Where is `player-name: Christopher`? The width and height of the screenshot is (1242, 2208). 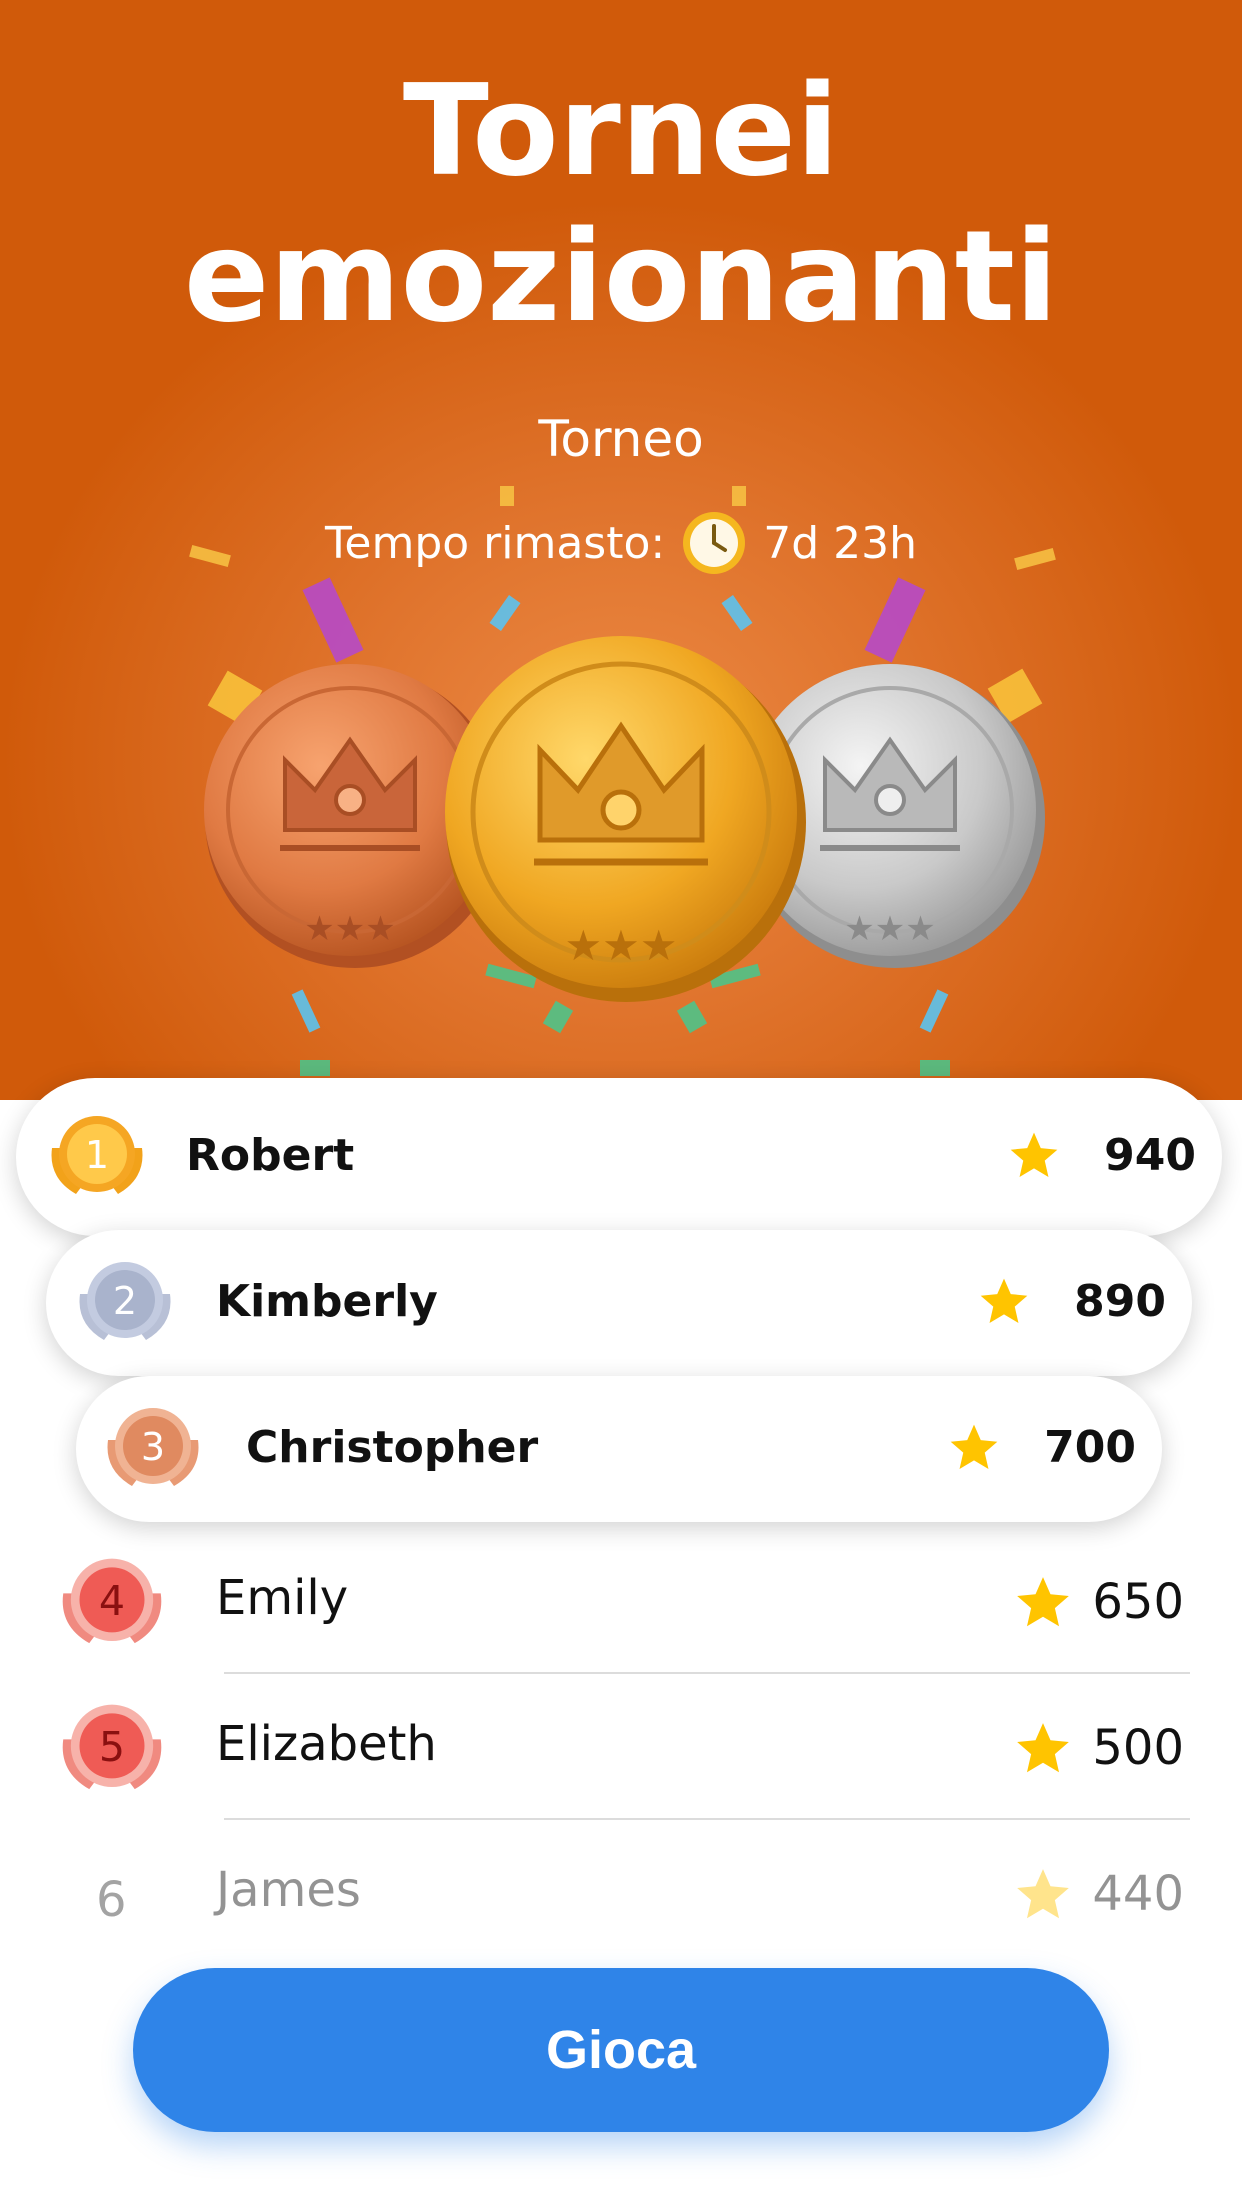
player-name: Christopher is located at coordinates (392, 1447).